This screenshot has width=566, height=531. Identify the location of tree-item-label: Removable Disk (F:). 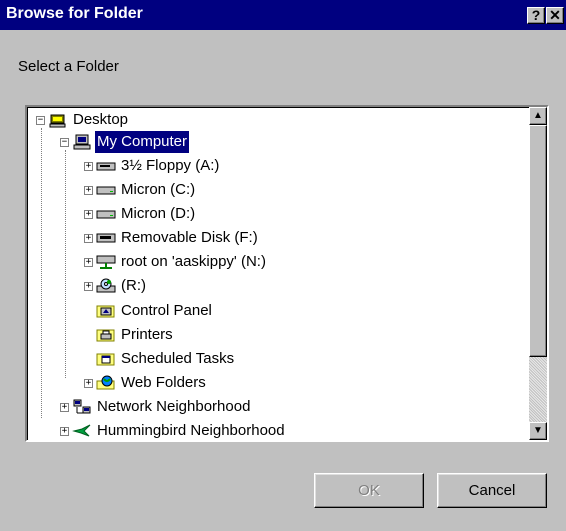
(189, 237).